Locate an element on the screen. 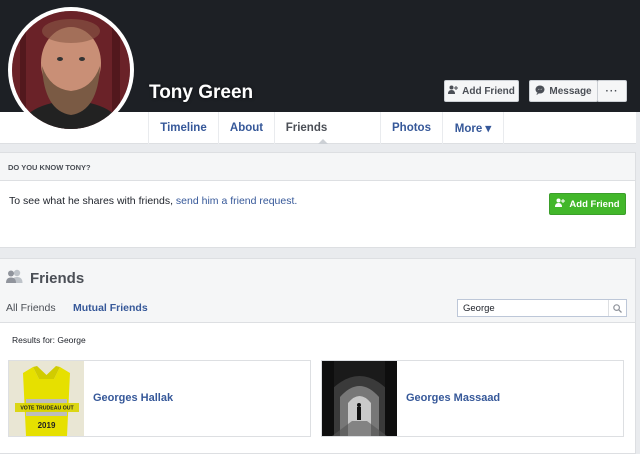  tab-more: More ▾ is located at coordinates (473, 128).